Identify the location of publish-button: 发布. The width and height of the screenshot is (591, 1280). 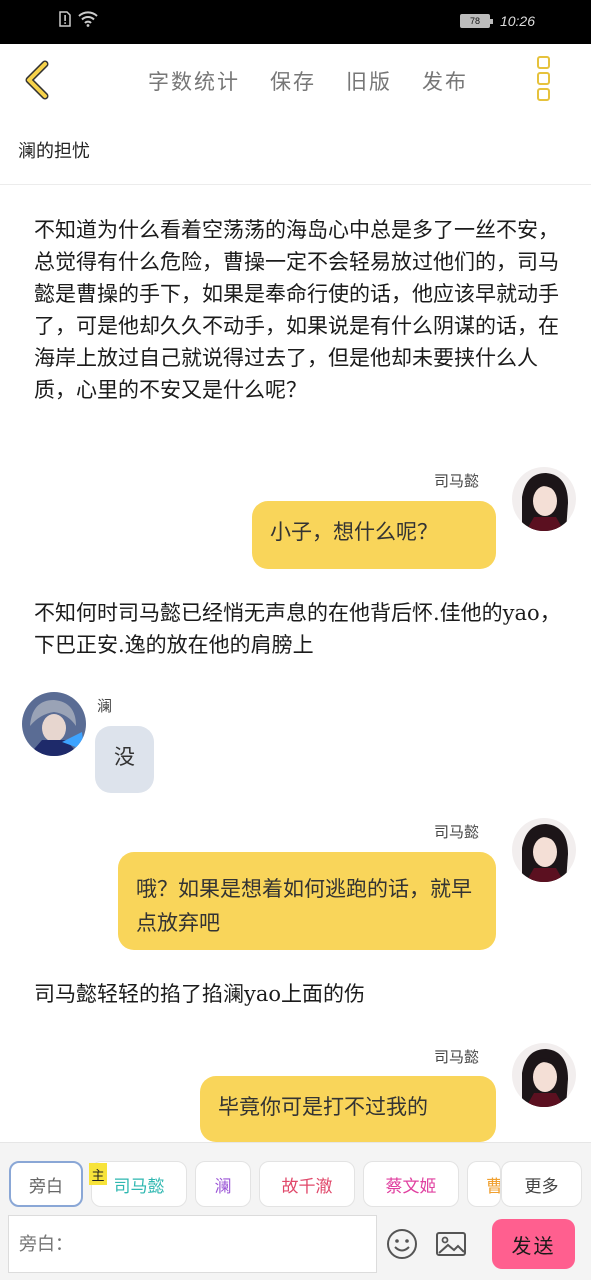
(445, 81).